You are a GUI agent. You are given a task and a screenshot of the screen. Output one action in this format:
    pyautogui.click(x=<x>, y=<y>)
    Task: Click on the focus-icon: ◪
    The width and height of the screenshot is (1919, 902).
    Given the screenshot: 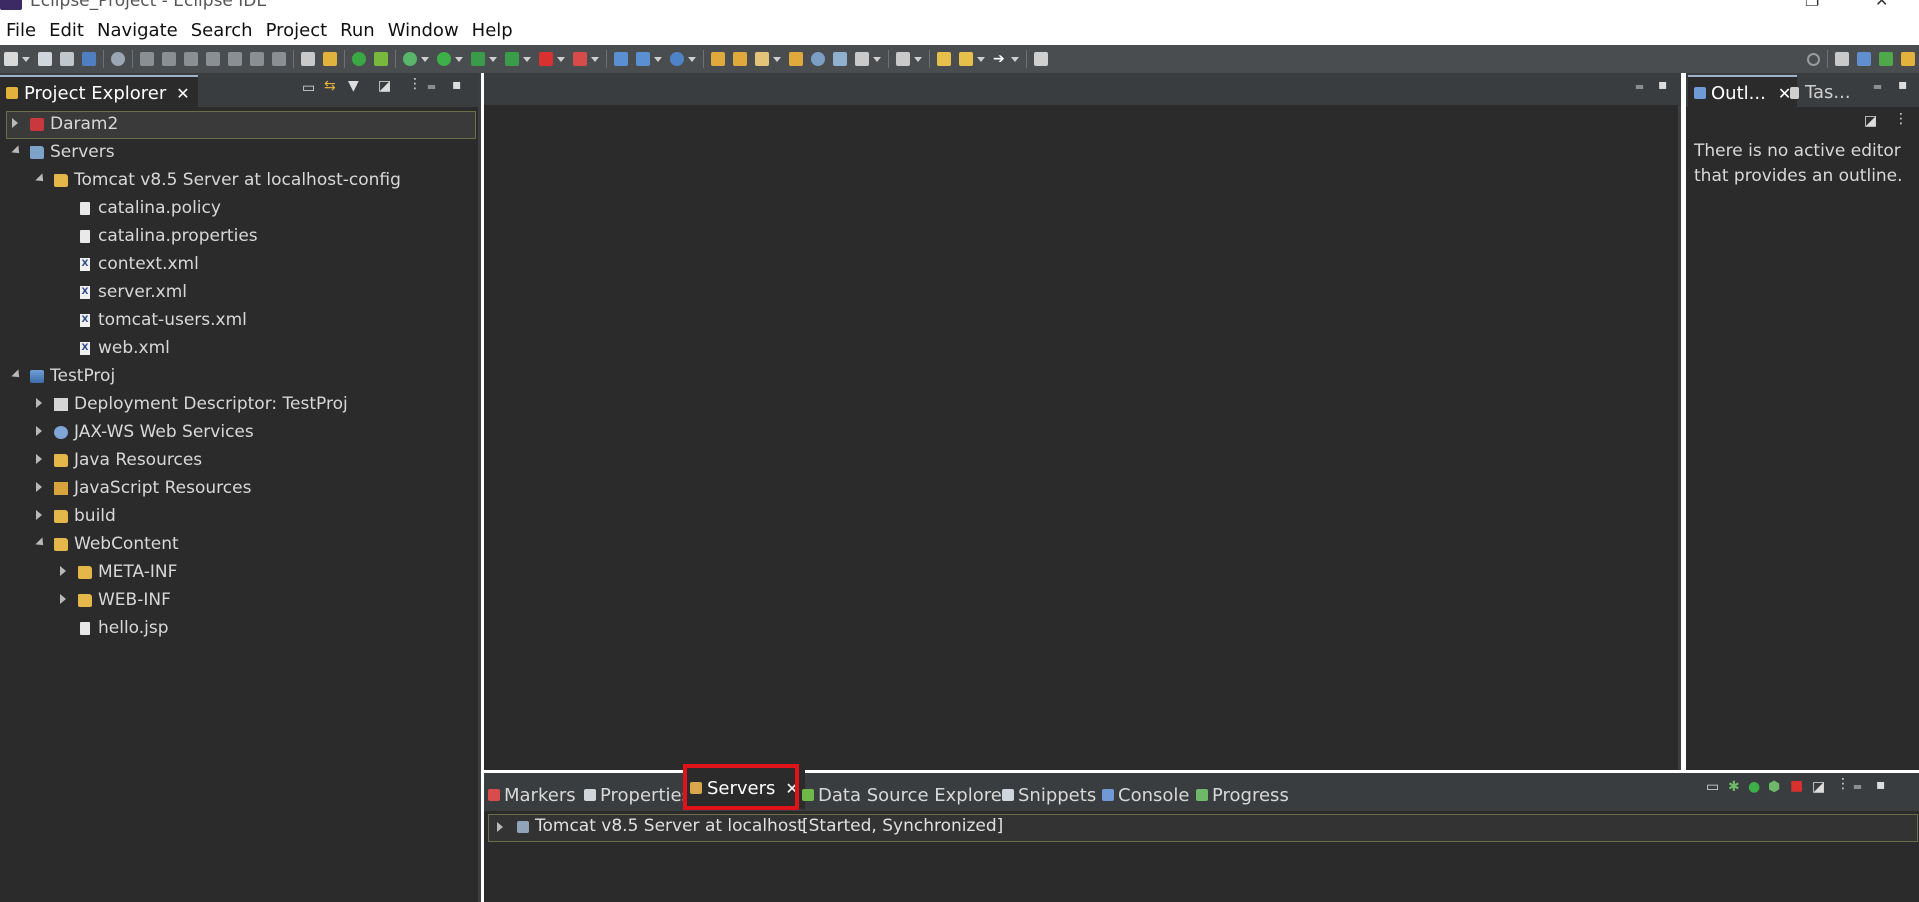 What is the action you would take?
    pyautogui.click(x=384, y=86)
    